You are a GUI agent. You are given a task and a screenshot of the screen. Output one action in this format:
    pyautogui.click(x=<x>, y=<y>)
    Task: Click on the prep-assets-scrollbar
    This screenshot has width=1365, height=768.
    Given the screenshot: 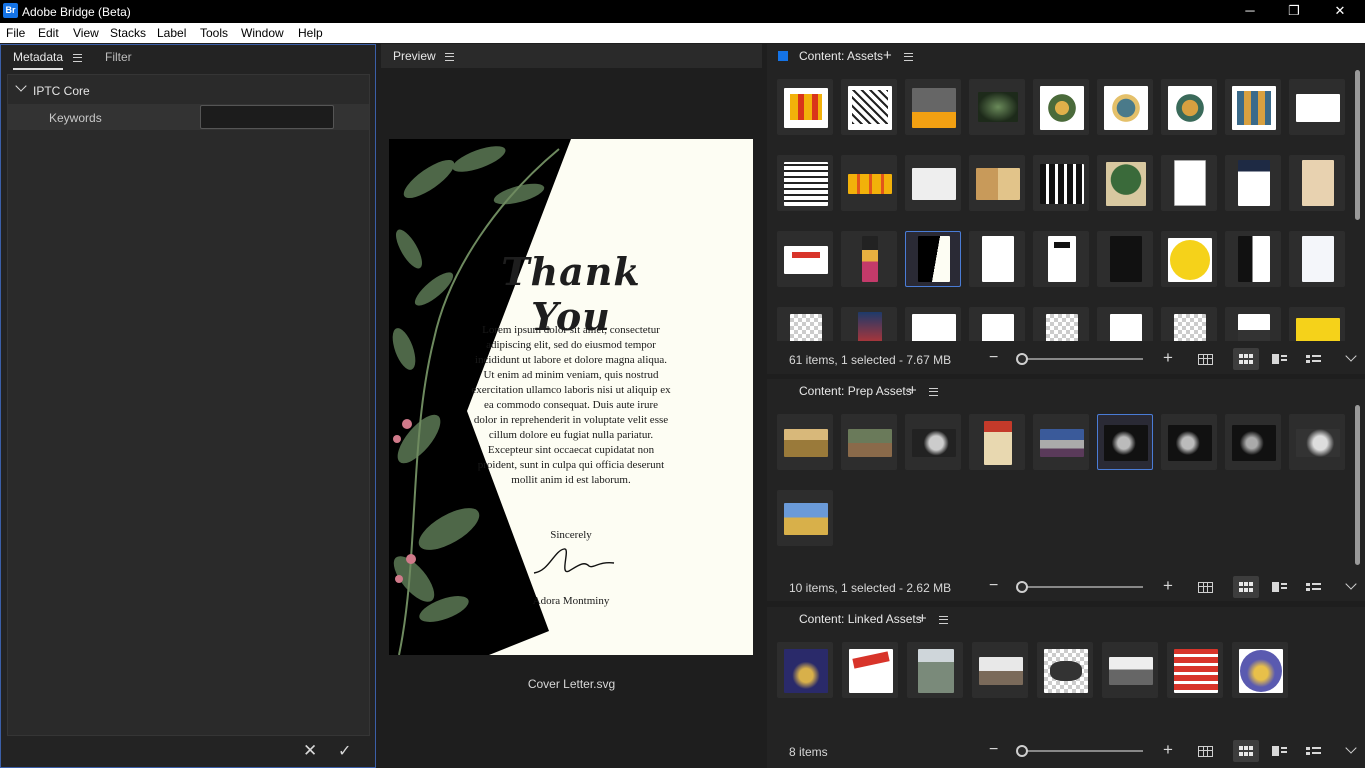 What is the action you would take?
    pyautogui.click(x=1357, y=485)
    